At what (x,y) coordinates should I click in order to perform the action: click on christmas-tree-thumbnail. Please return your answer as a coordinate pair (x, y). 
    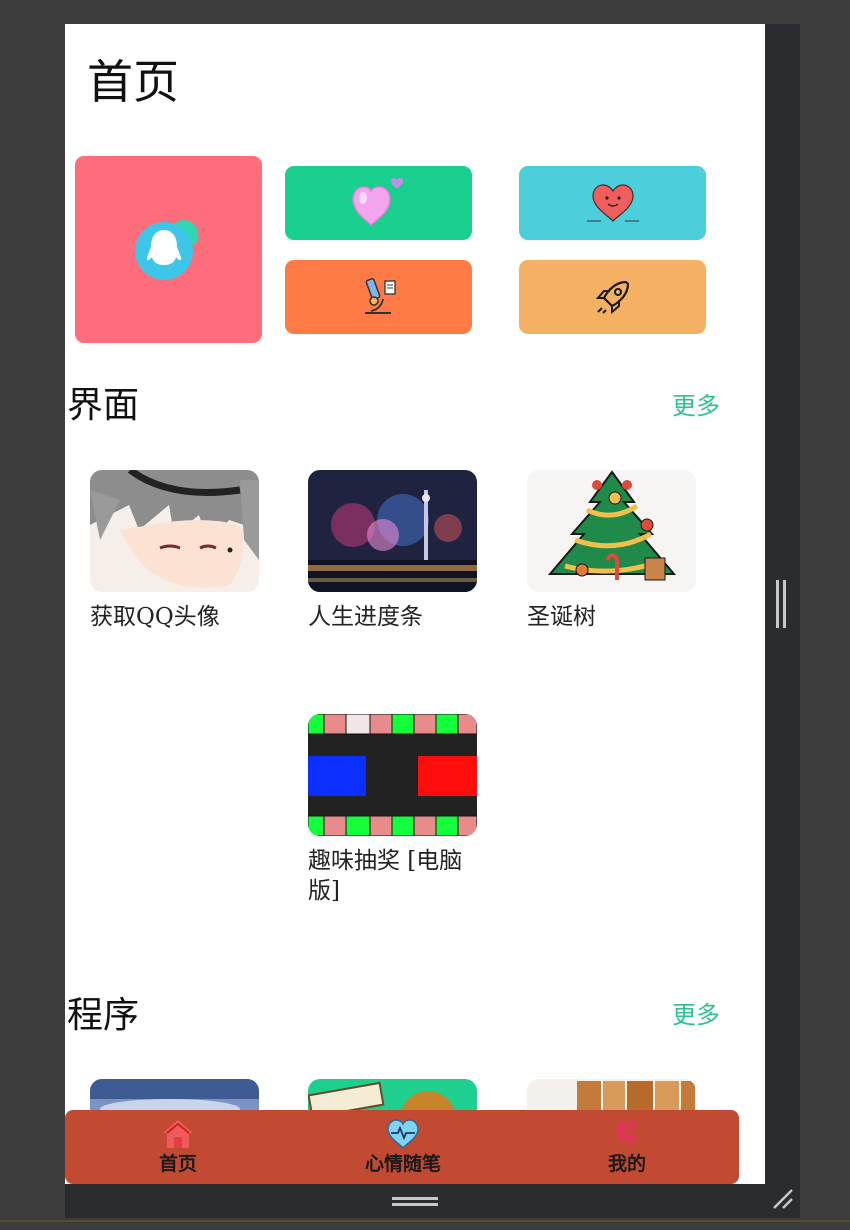
    Looking at the image, I should click on (611, 531).